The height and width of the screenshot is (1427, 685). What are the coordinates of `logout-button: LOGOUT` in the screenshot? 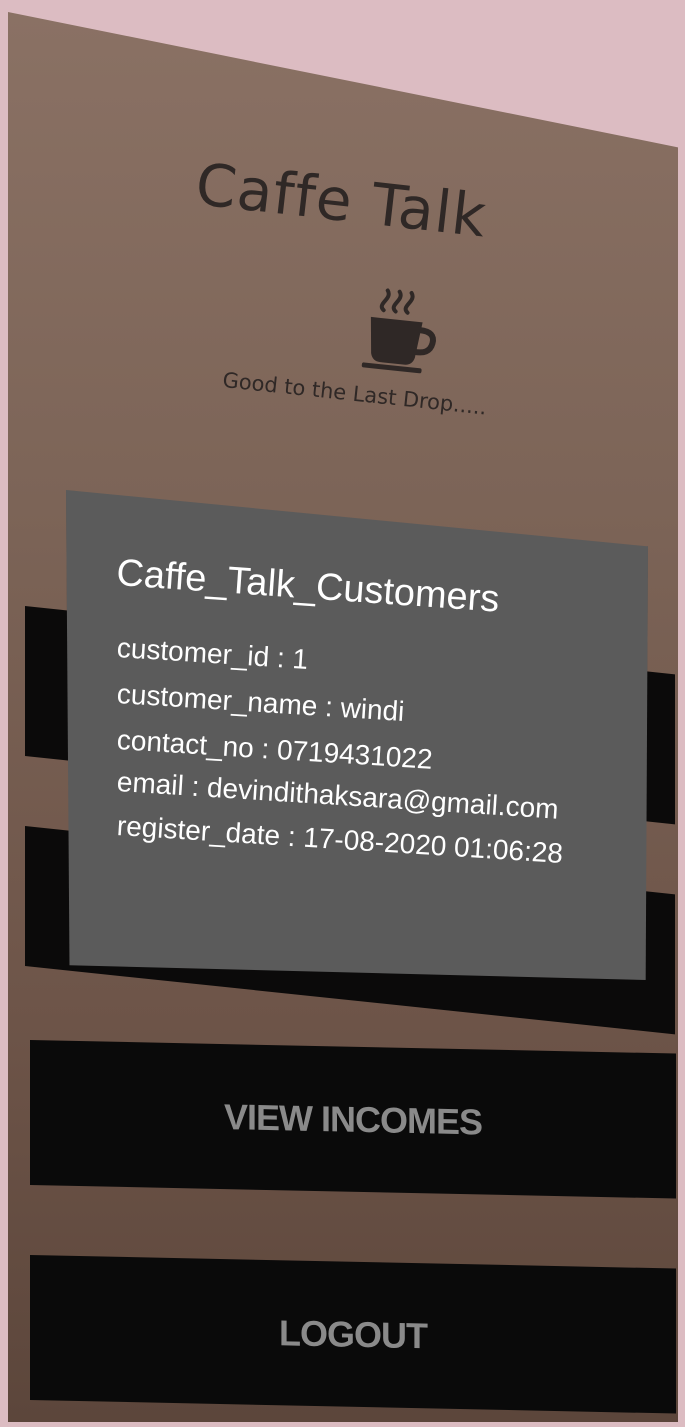 It's located at (353, 1334).